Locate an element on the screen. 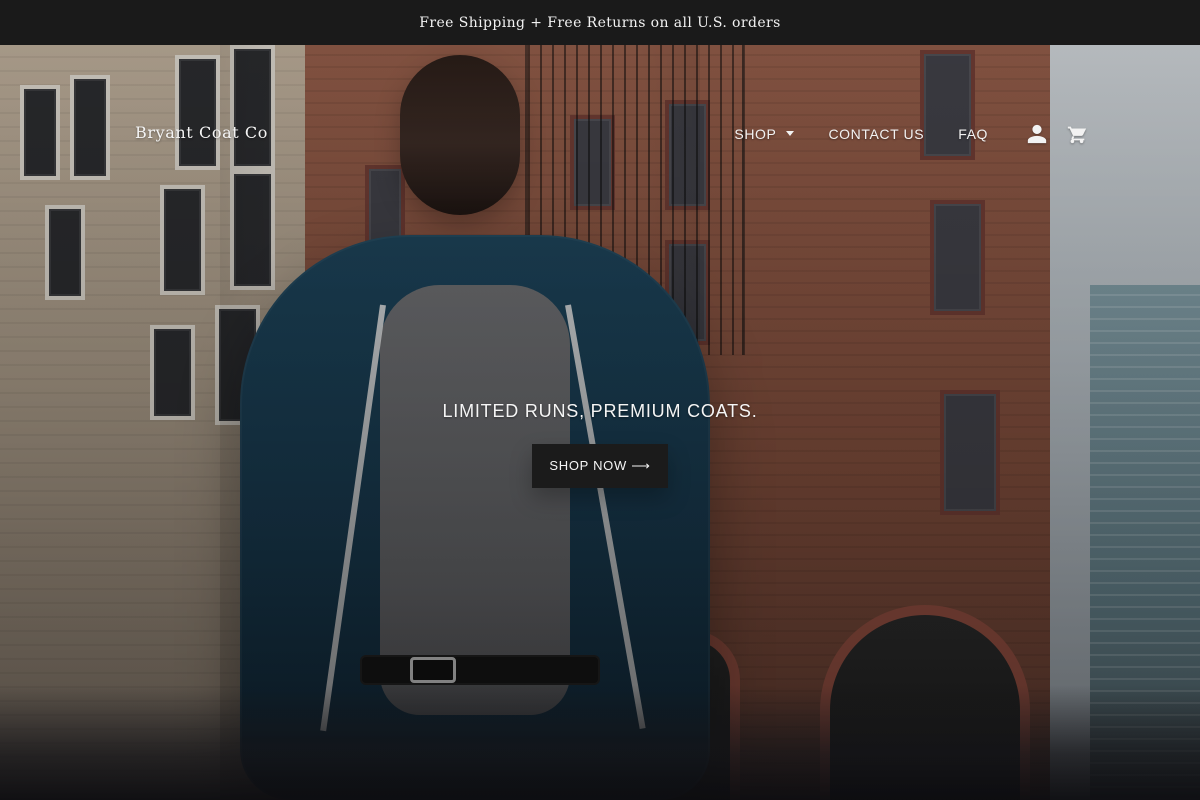 Image resolution: width=1200 pixels, height=800 pixels. account-icon is located at coordinates (1037, 134).